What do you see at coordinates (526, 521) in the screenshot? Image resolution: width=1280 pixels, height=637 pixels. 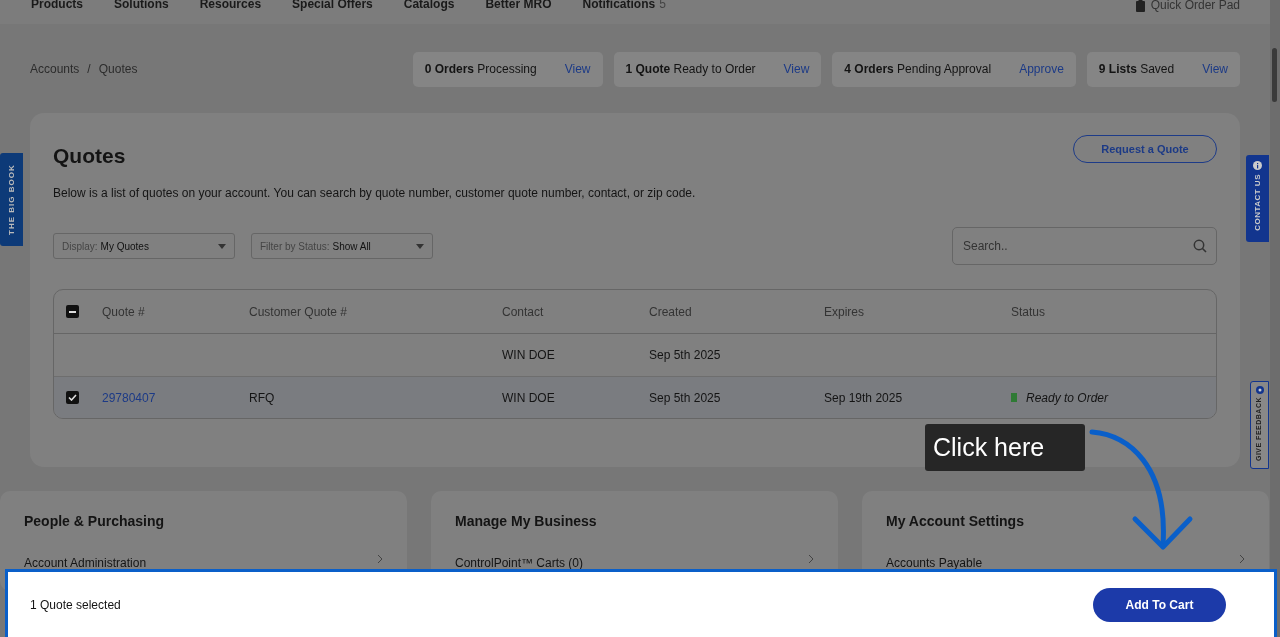 I see `panel-title: Manage My Business` at bounding box center [526, 521].